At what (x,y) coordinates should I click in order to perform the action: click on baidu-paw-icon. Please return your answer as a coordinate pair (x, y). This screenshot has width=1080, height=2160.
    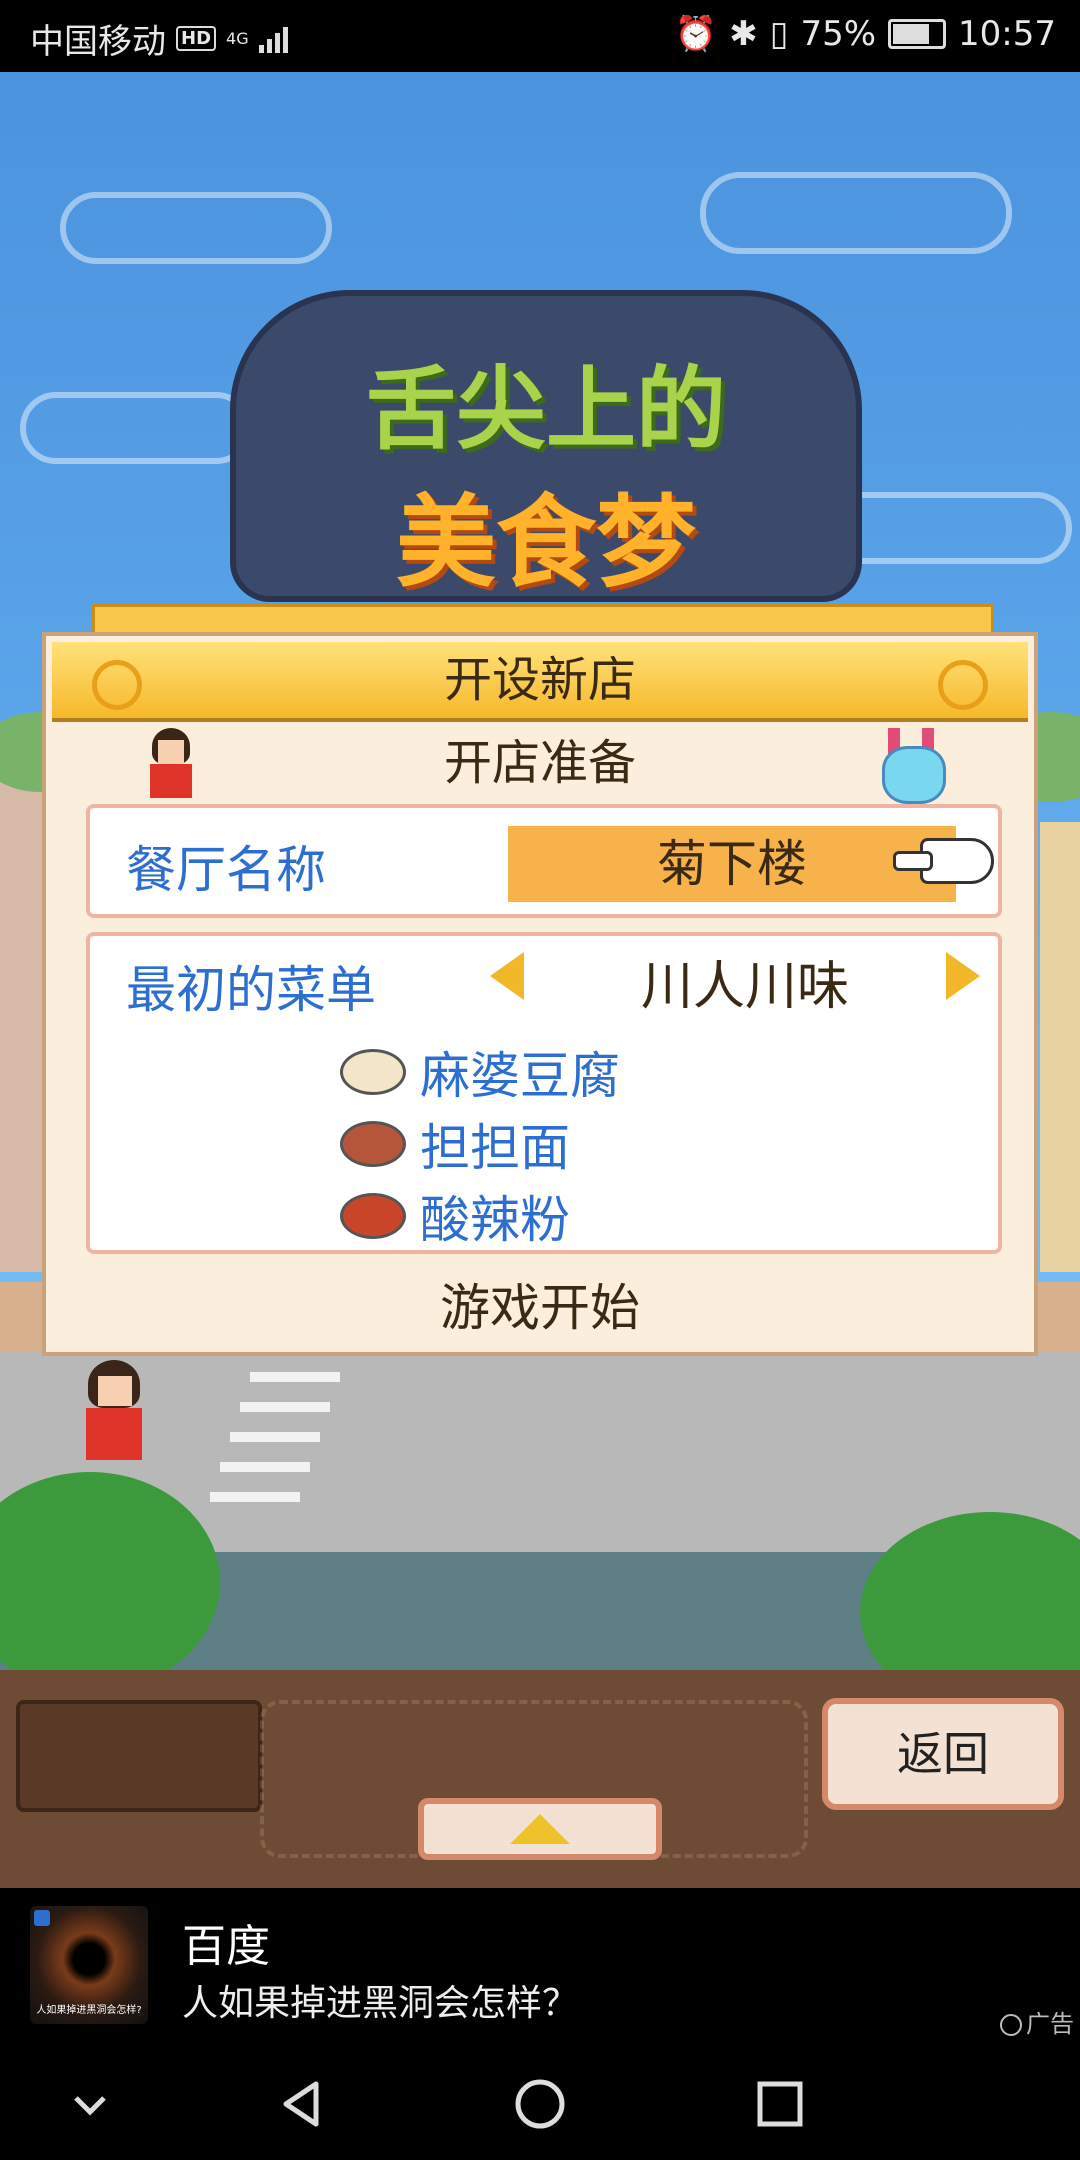
    Looking at the image, I should click on (42, 1918).